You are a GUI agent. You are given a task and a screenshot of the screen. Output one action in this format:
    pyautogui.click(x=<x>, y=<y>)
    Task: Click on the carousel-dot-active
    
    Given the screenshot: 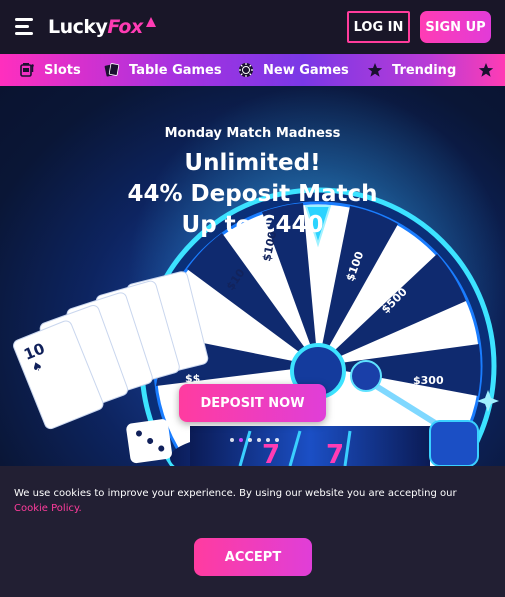 What is the action you would take?
    pyautogui.click(x=241, y=440)
    